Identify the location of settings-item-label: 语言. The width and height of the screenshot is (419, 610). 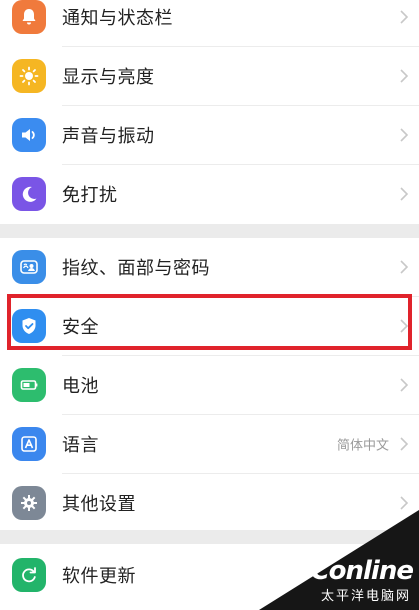
(80, 445).